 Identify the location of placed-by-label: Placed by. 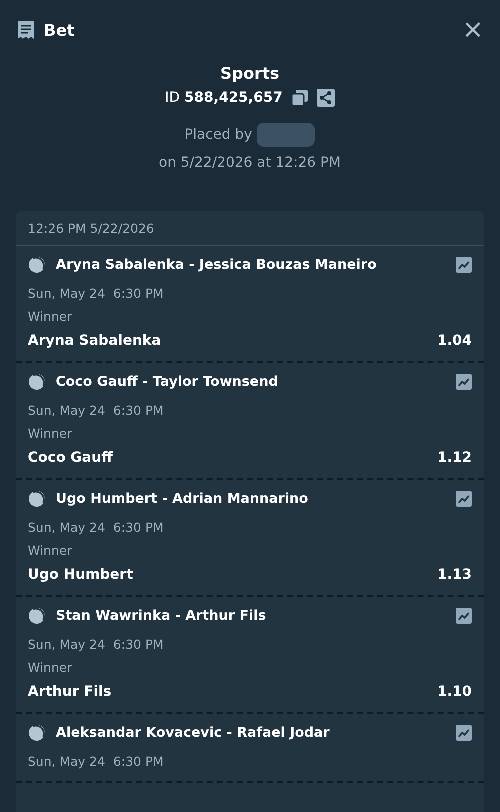
(218, 135).